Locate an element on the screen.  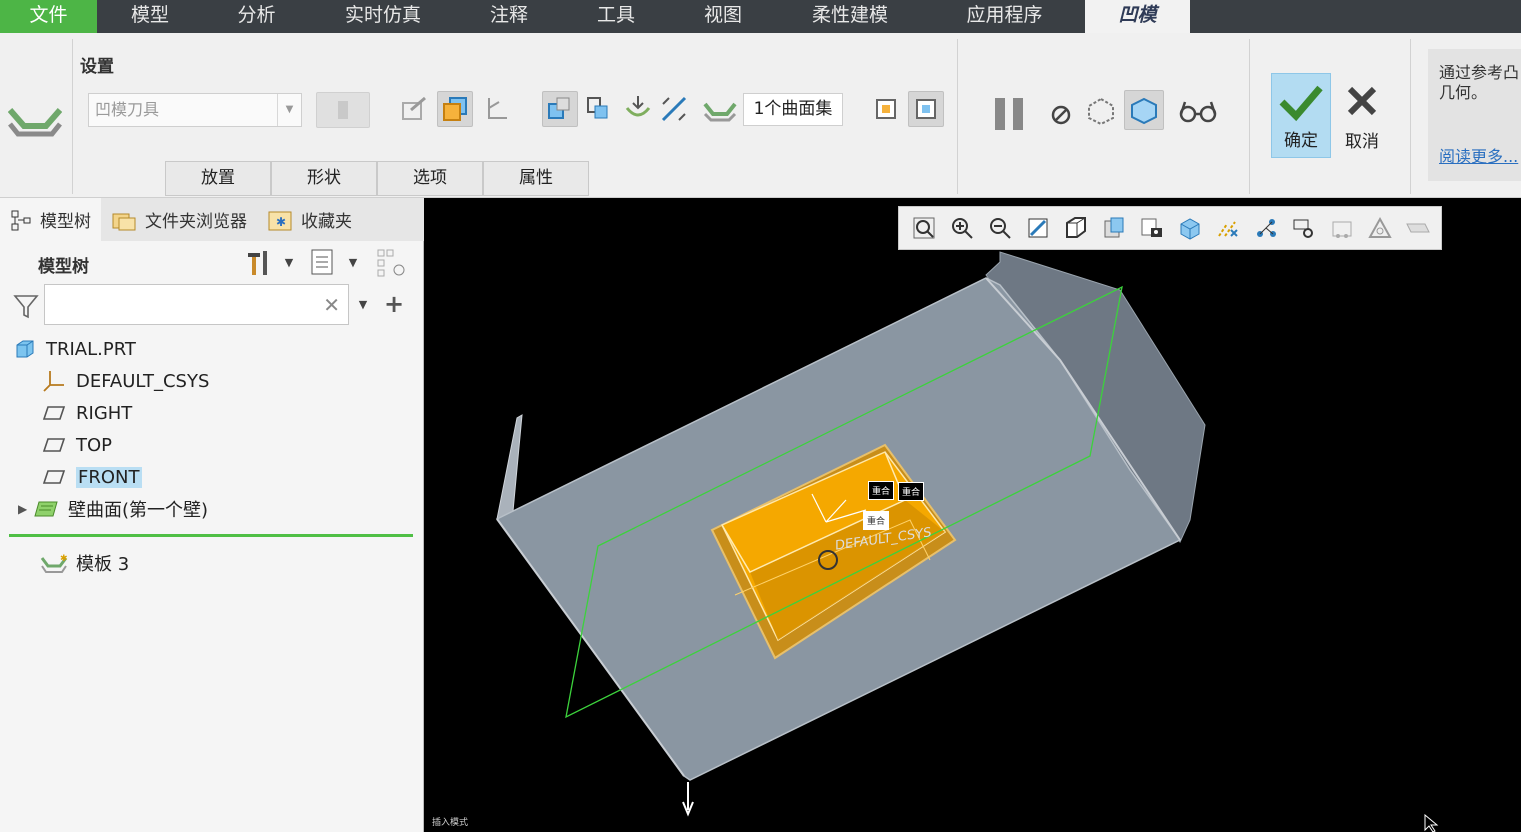
tab-folder-browser-label: 文件夹浏览器 is located at coordinates (196, 222).